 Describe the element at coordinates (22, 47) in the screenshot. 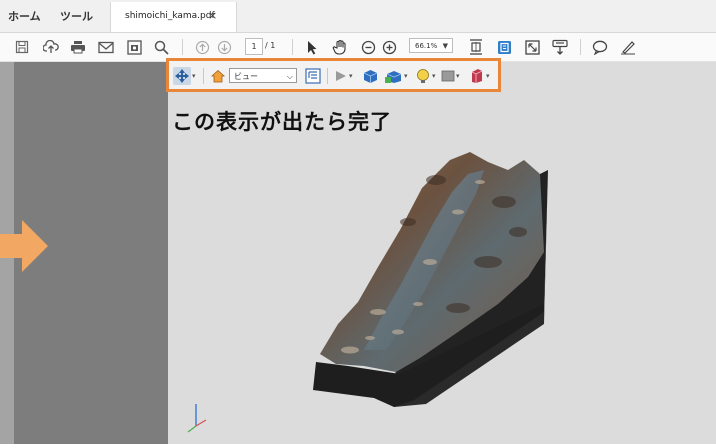

I see `save-icon` at that location.